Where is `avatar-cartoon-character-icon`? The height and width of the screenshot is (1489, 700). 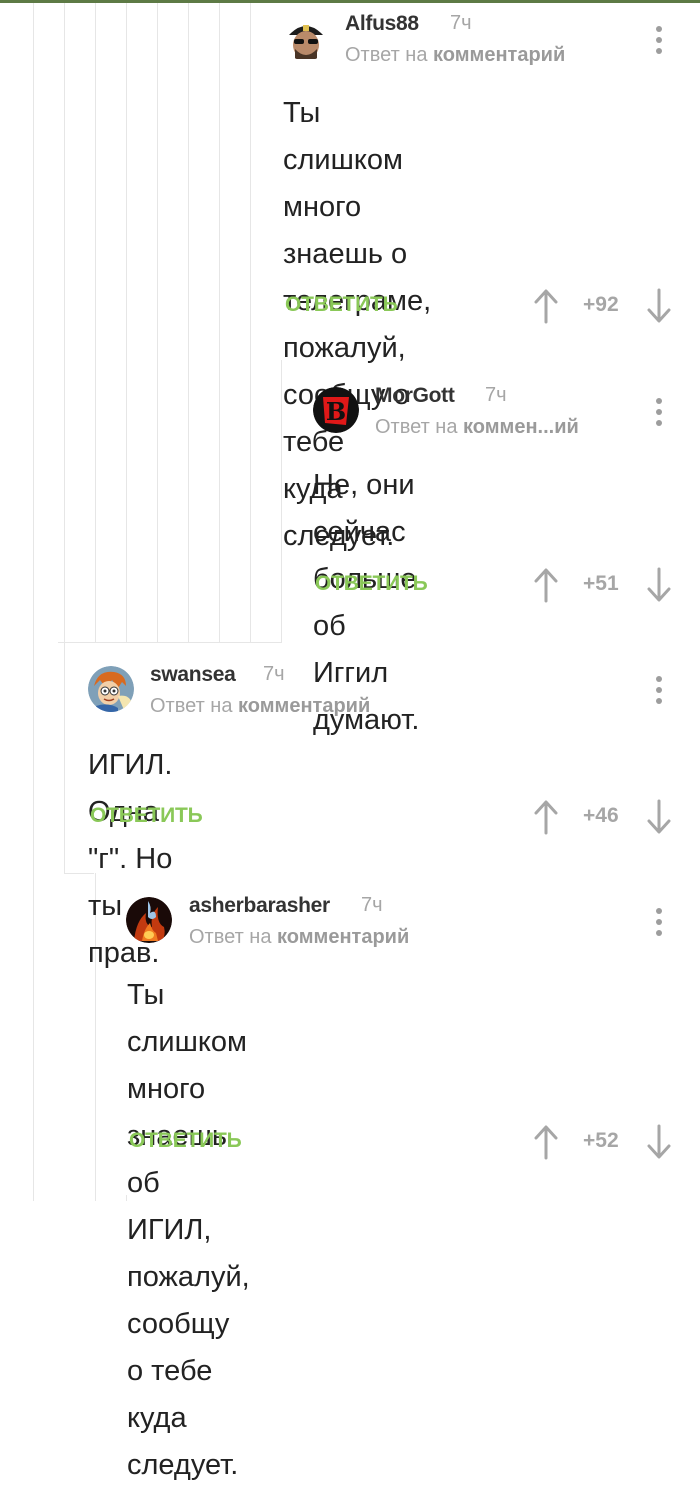 avatar-cartoon-character-icon is located at coordinates (111, 689).